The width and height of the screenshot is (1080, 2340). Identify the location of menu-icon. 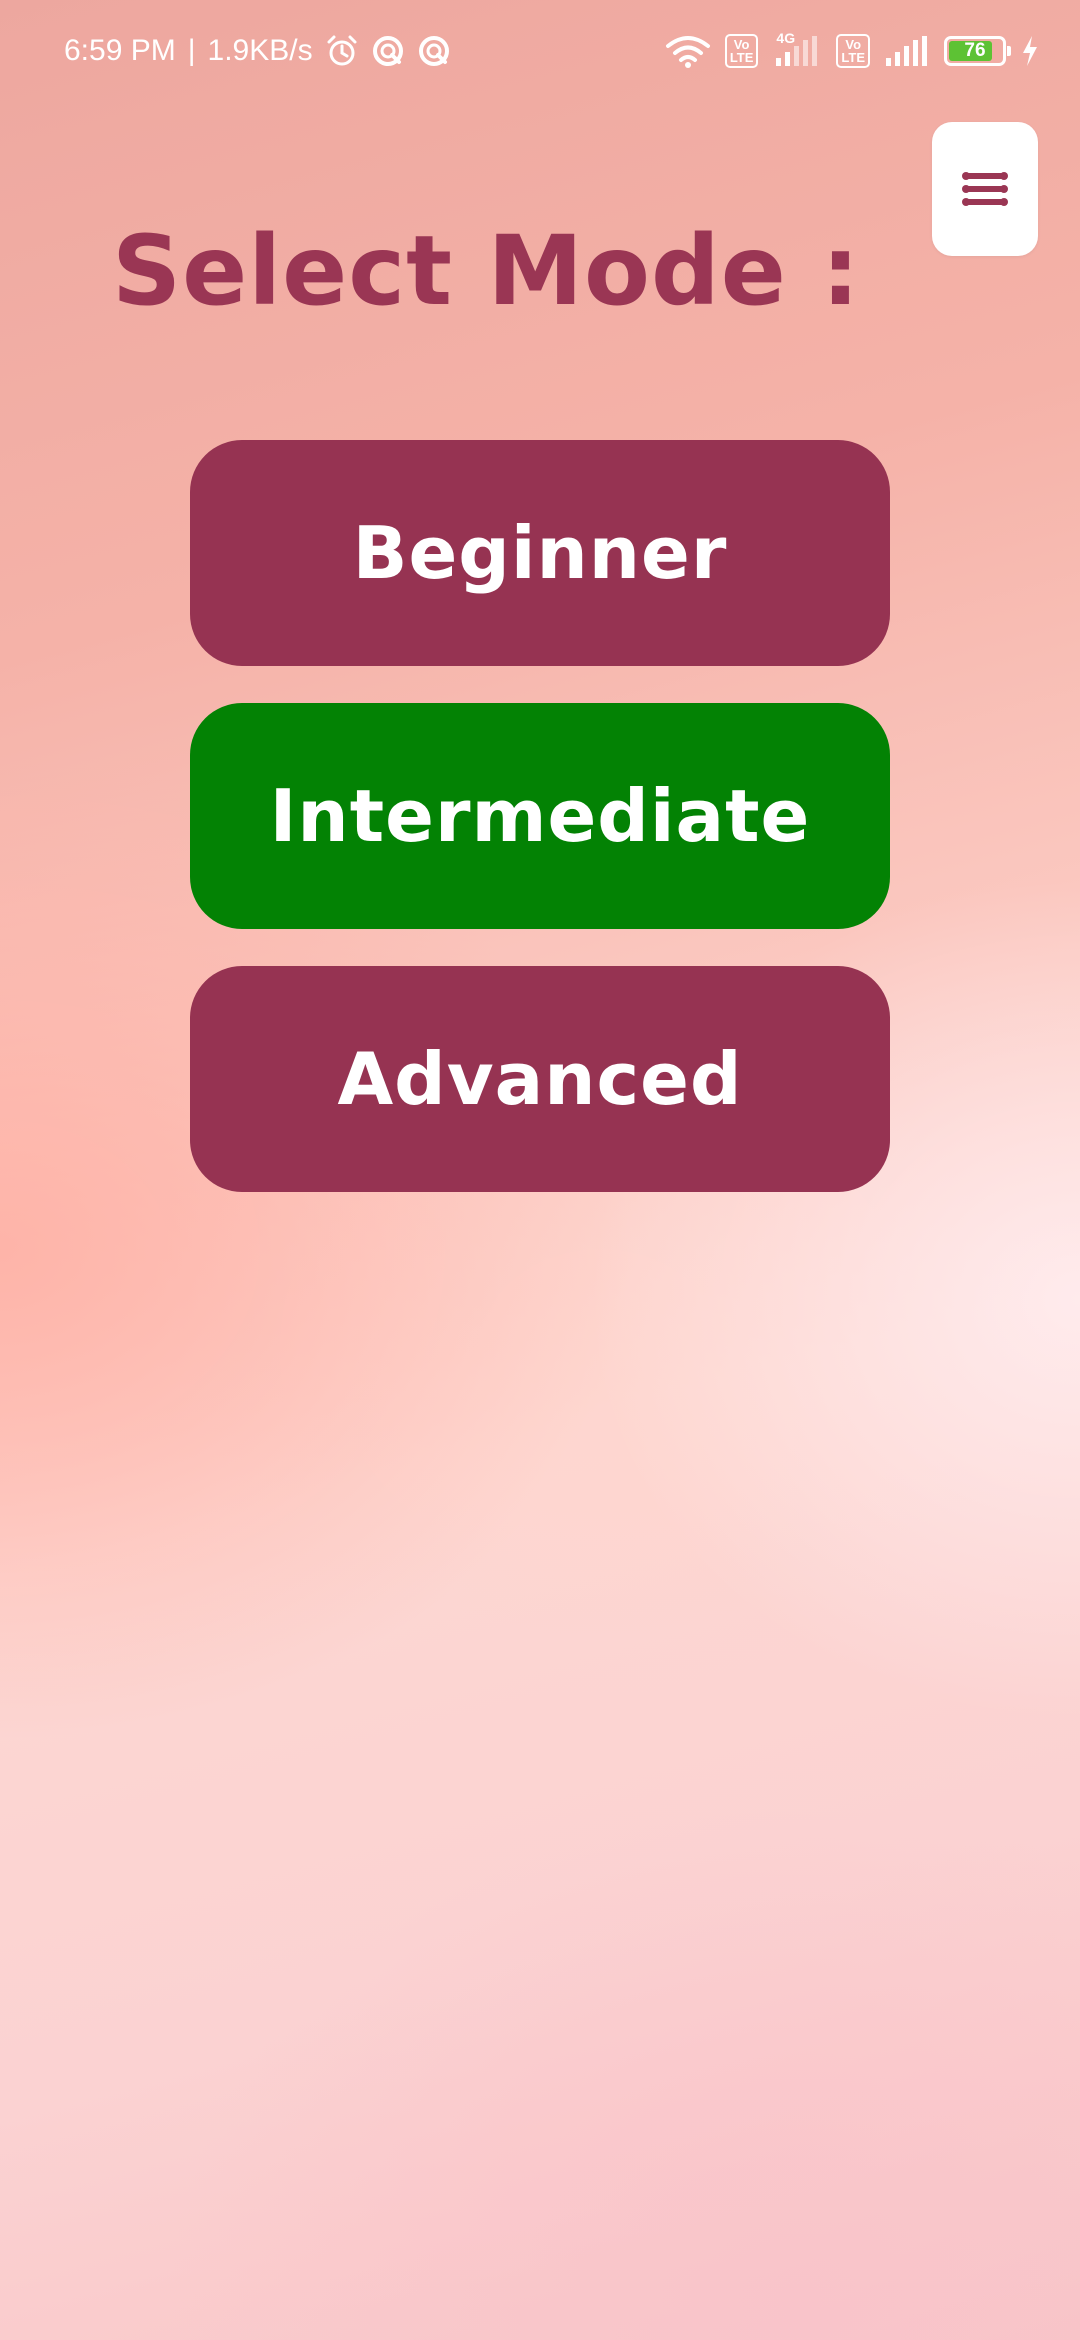
(985, 189).